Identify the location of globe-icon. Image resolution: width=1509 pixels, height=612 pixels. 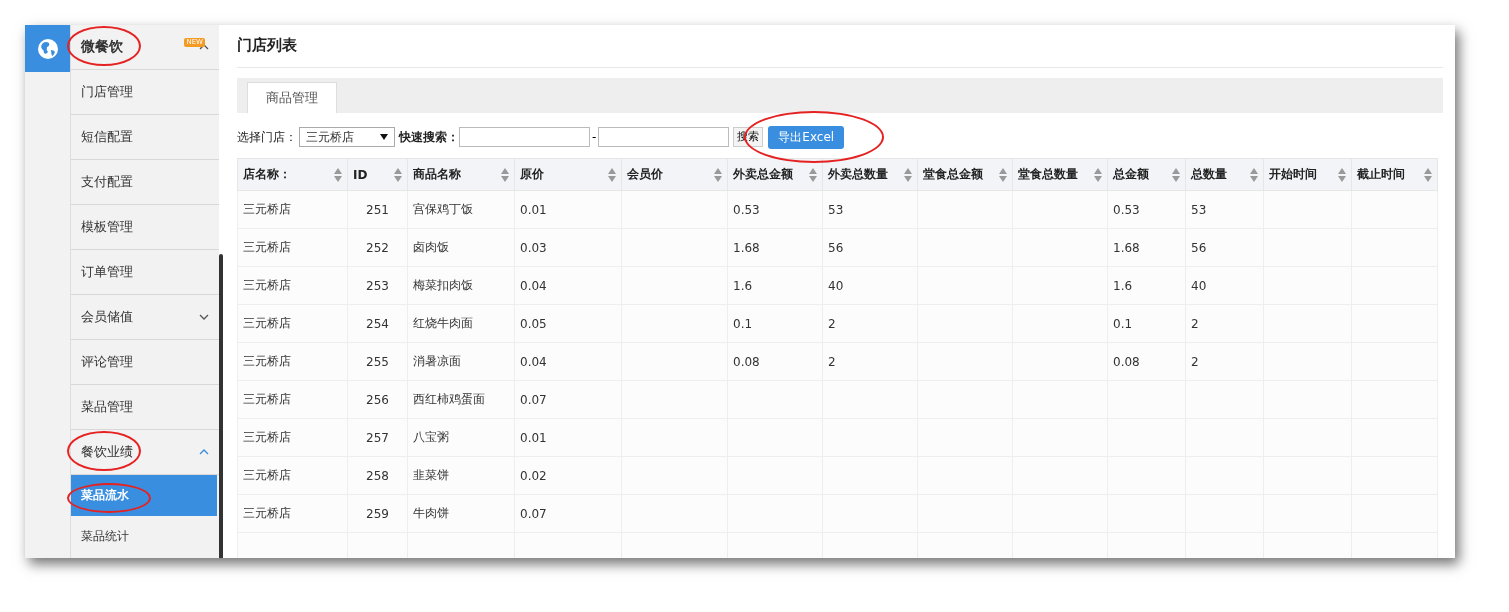
(47, 48).